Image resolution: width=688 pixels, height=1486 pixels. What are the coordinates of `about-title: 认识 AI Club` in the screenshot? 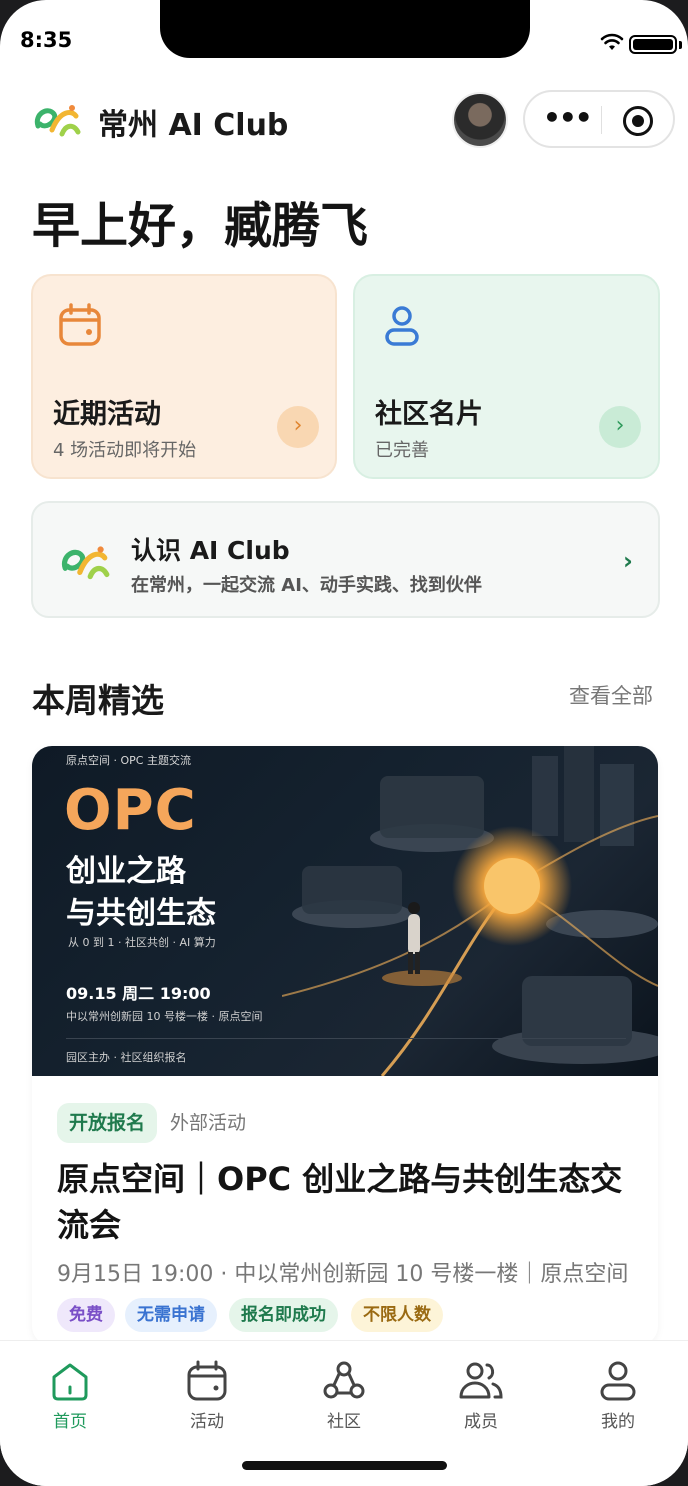 It's located at (210, 550).